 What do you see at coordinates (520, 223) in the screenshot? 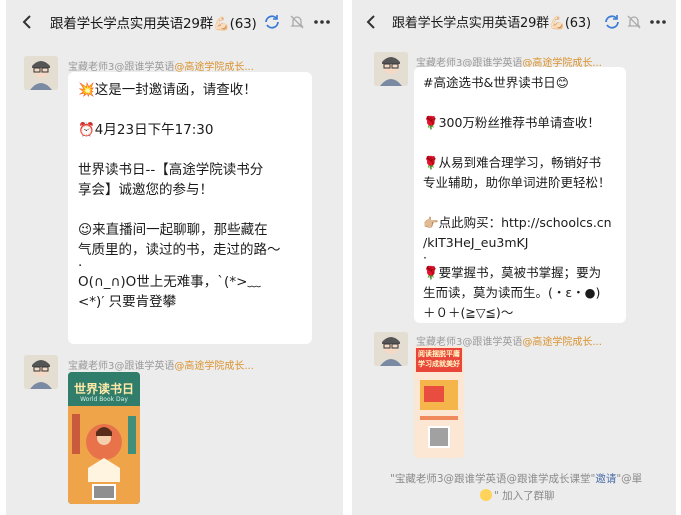
I see `purchase-line: 👉🏼点此购买：http://schoolcs.cn` at bounding box center [520, 223].